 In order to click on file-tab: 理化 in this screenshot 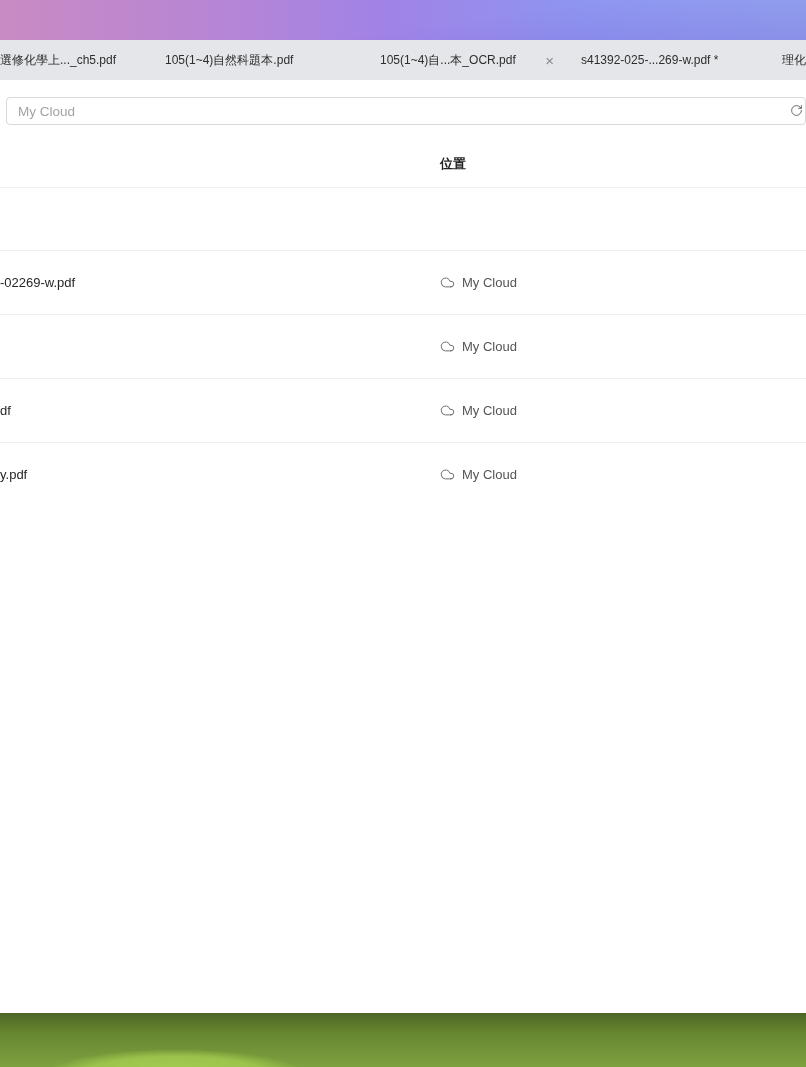, I will do `click(786, 60)`.